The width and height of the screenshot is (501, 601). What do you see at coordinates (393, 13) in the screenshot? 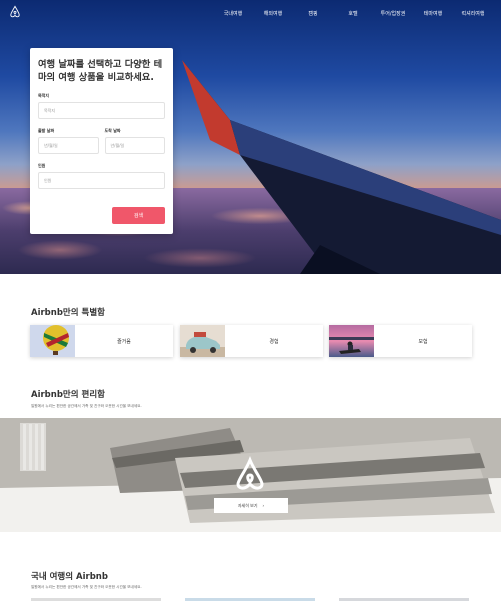
I see `nav-tour: 투어/업장권` at bounding box center [393, 13].